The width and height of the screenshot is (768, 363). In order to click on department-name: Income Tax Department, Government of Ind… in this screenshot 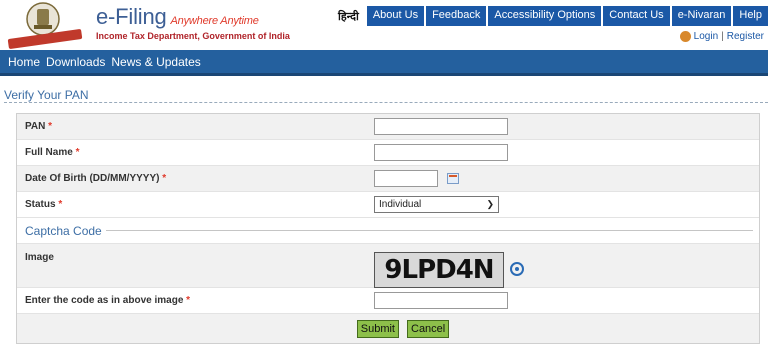, I will do `click(193, 36)`.